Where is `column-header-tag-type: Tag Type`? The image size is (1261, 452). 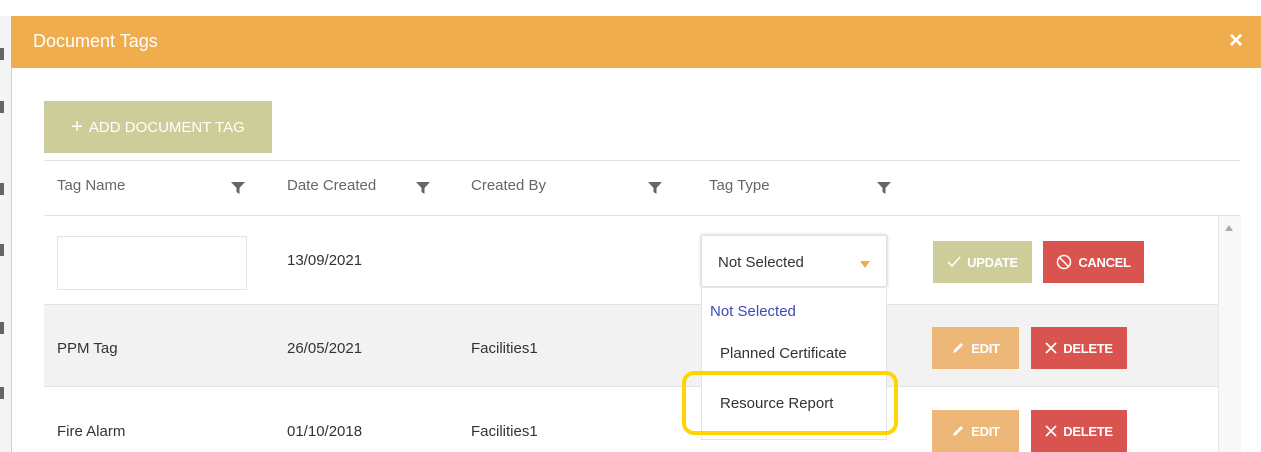 column-header-tag-type: Tag Type is located at coordinates (739, 185).